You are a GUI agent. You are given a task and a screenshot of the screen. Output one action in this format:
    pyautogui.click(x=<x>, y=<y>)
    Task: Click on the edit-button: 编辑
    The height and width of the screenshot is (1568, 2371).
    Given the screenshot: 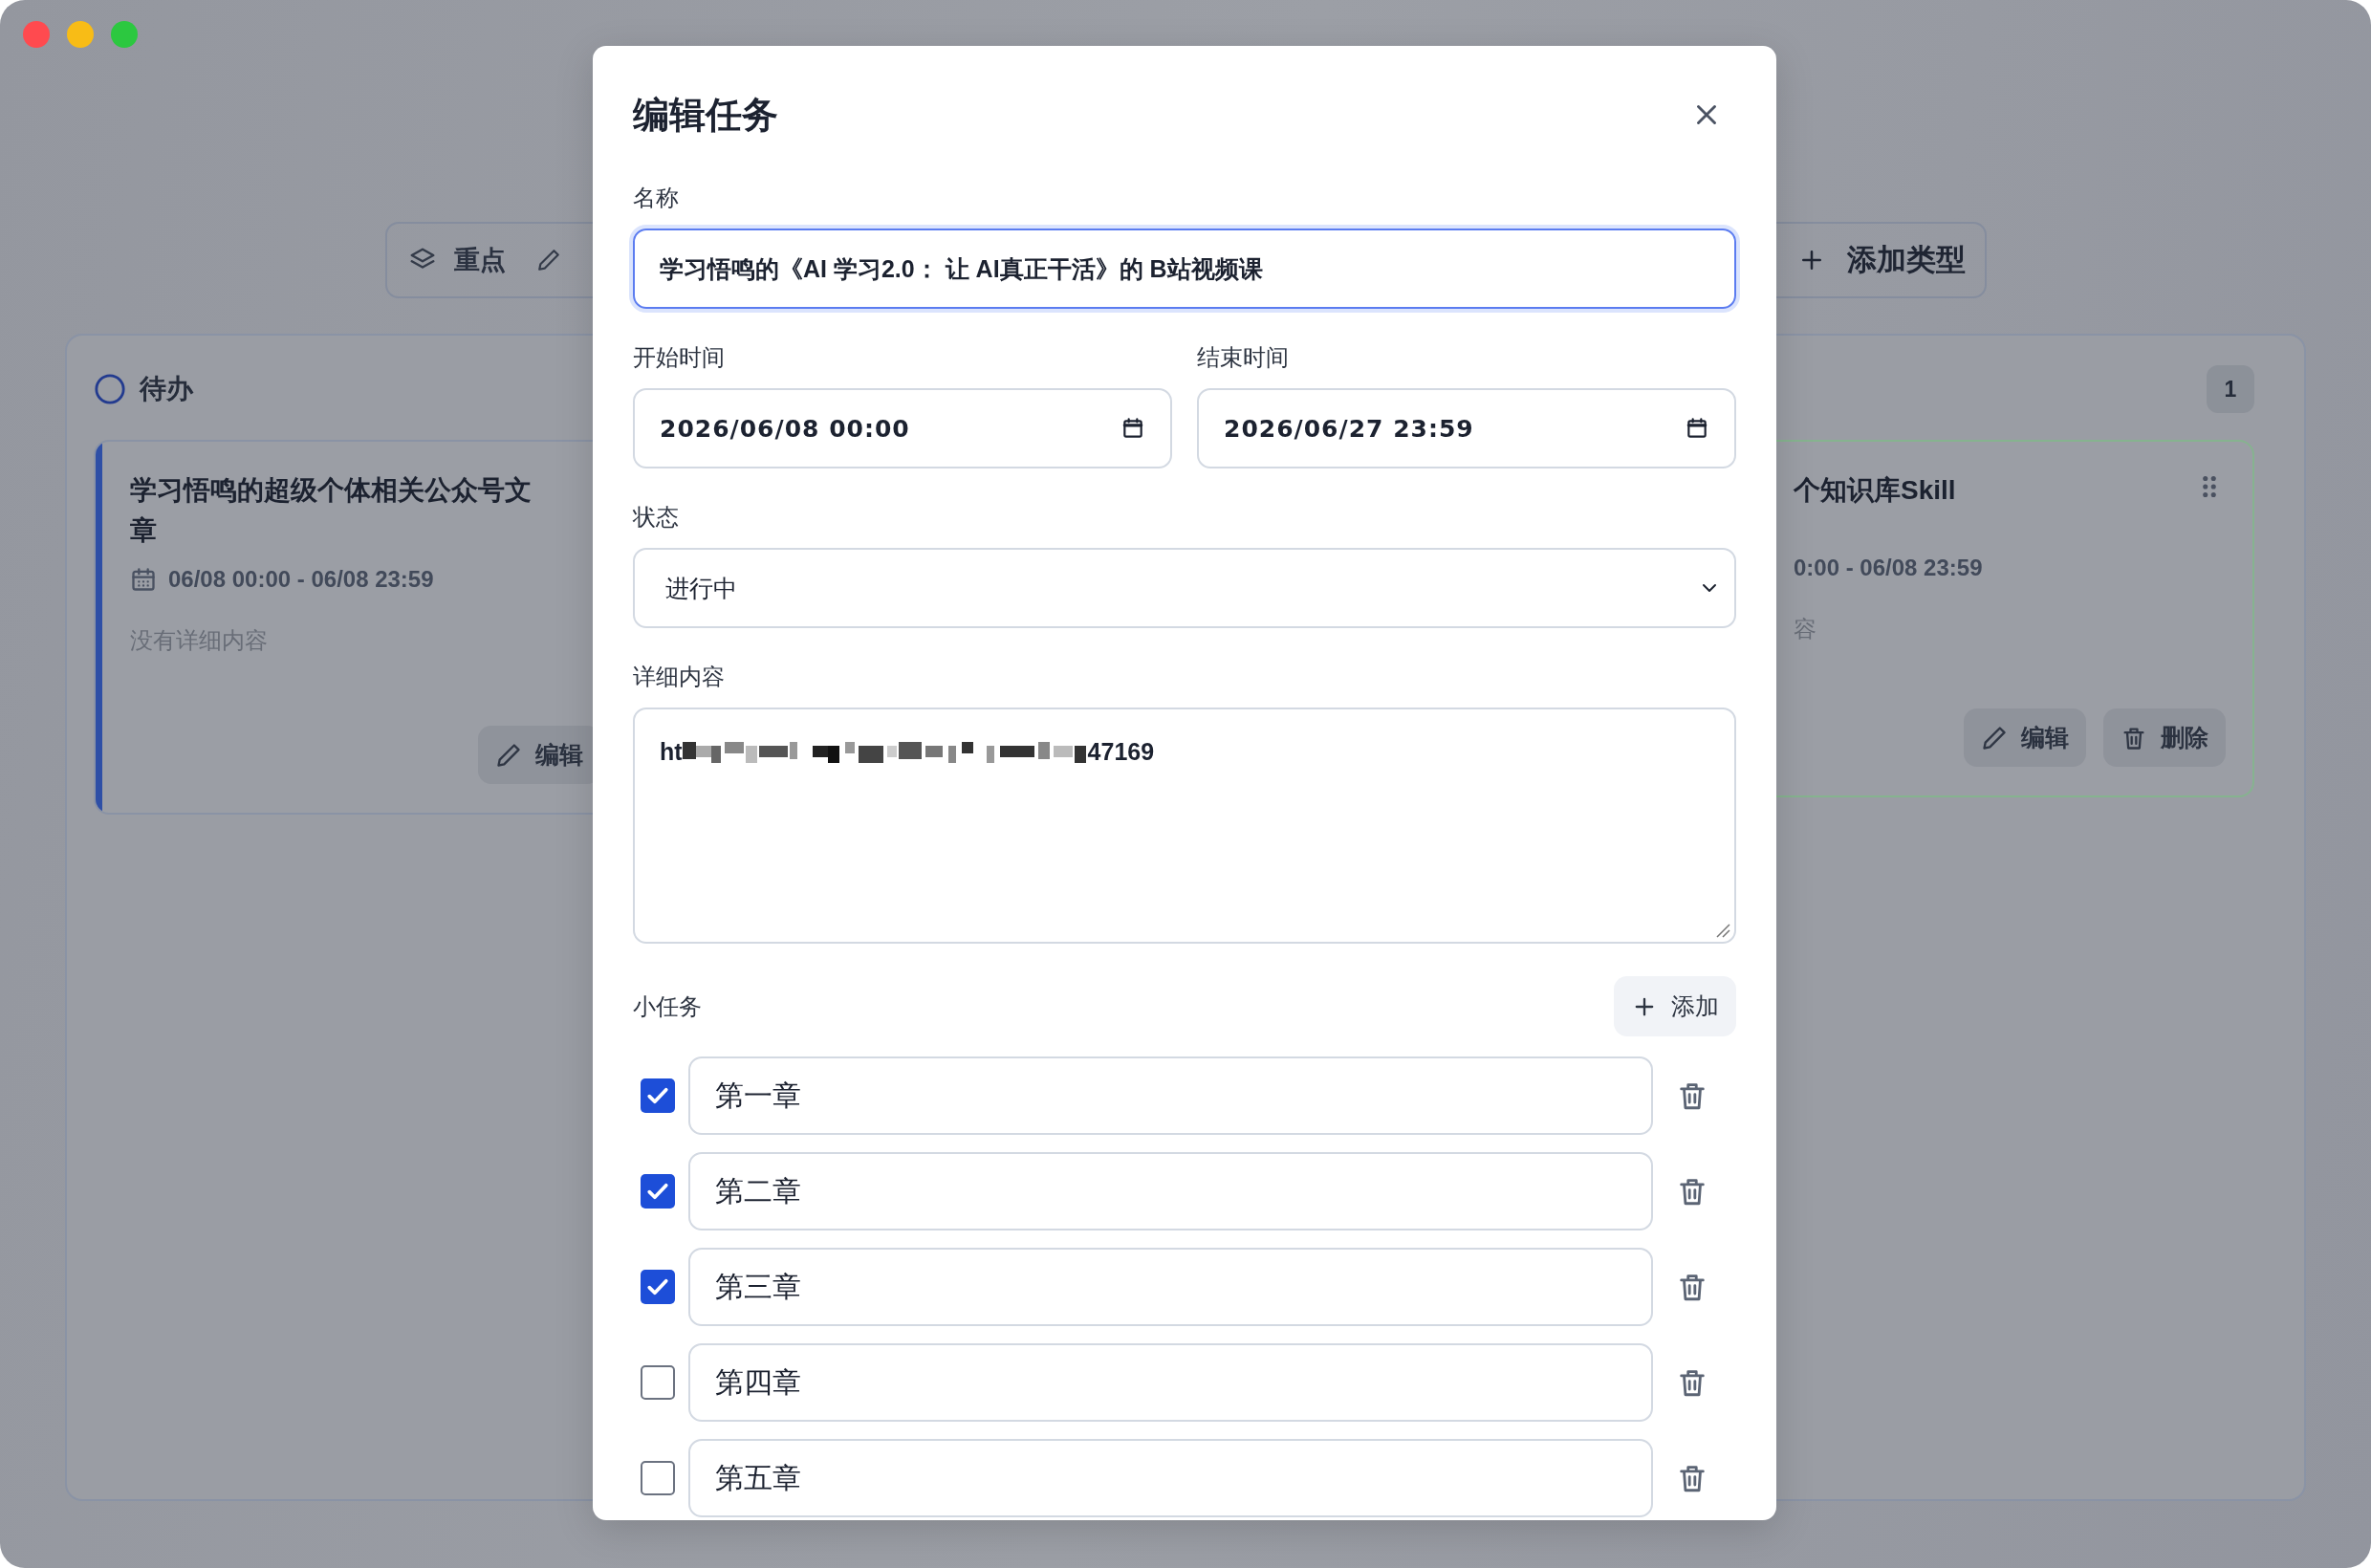 What is the action you would take?
    pyautogui.click(x=2025, y=737)
    